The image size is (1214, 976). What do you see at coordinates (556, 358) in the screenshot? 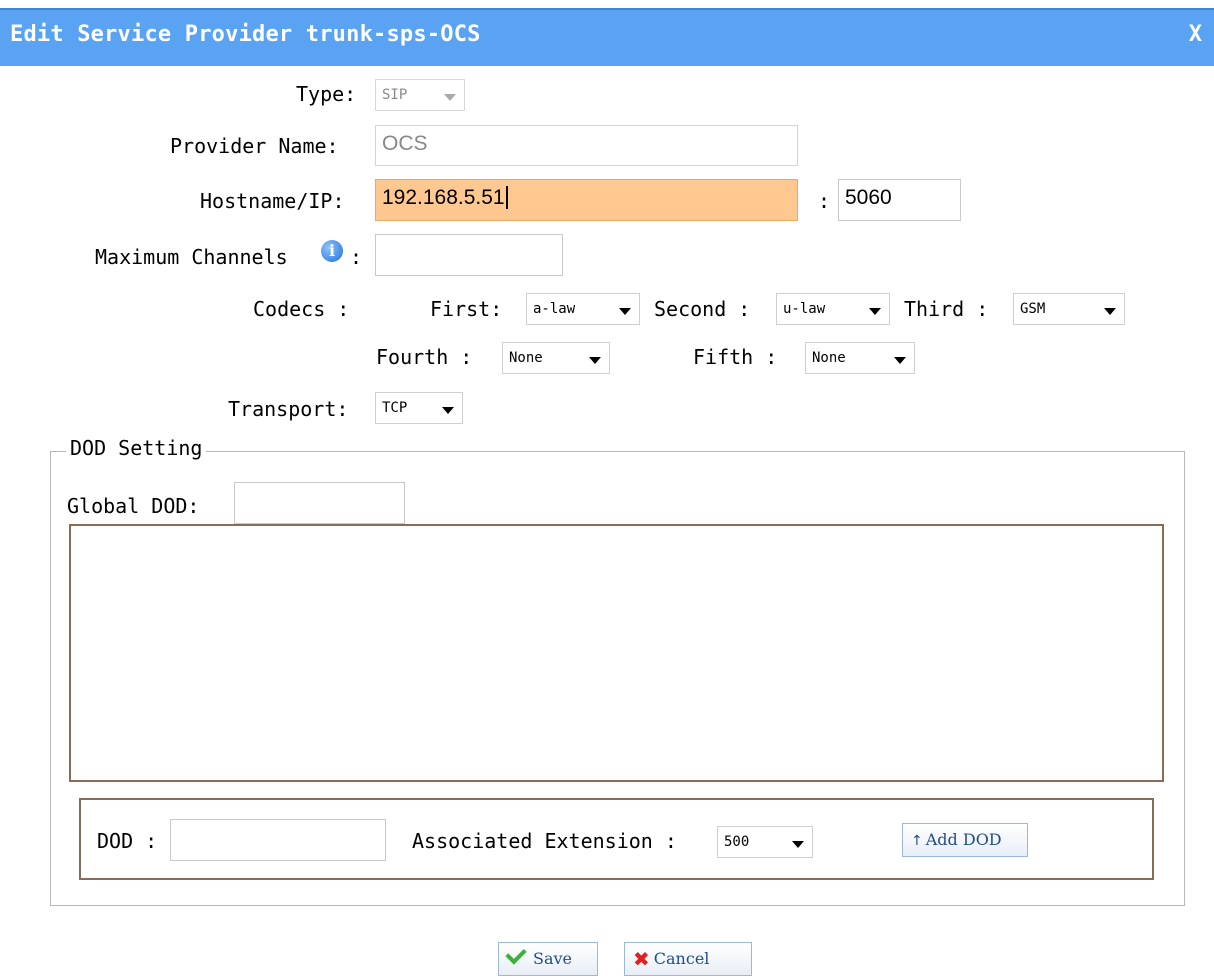
I see `fourth-codec-select: None` at bounding box center [556, 358].